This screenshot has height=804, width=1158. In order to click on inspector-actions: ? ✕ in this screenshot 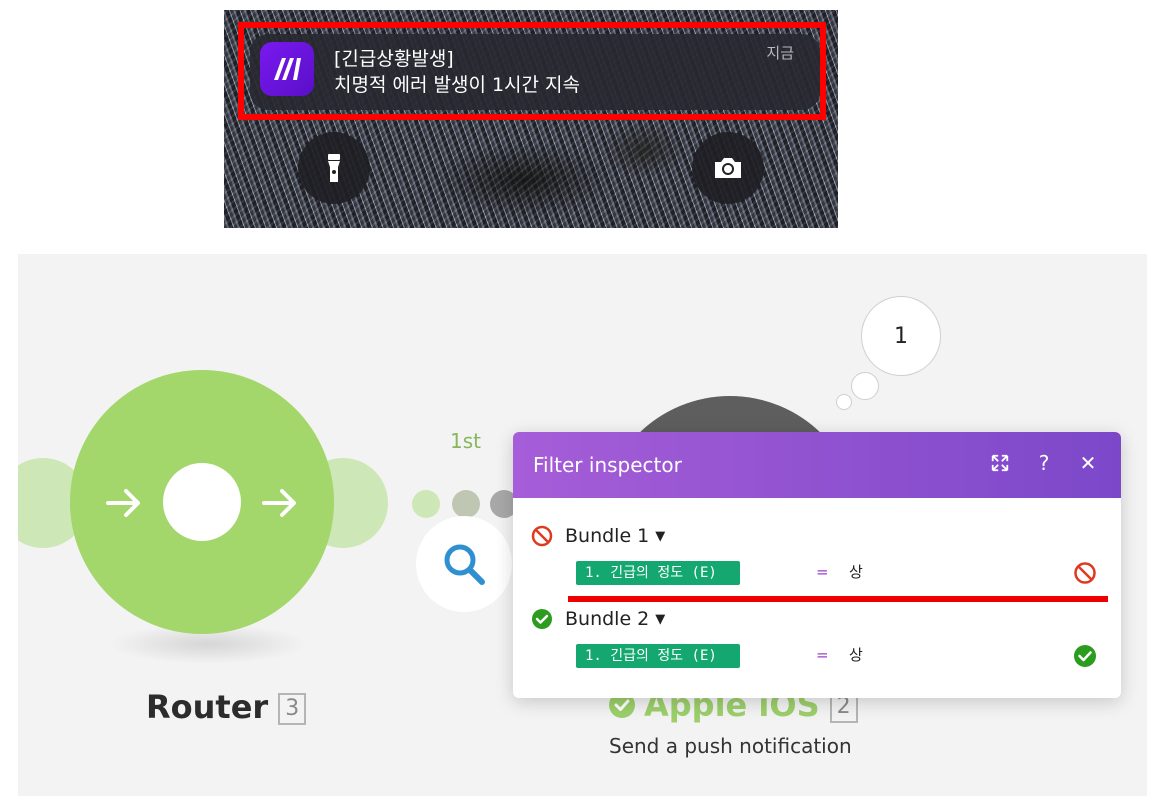, I will do `click(1044, 463)`.